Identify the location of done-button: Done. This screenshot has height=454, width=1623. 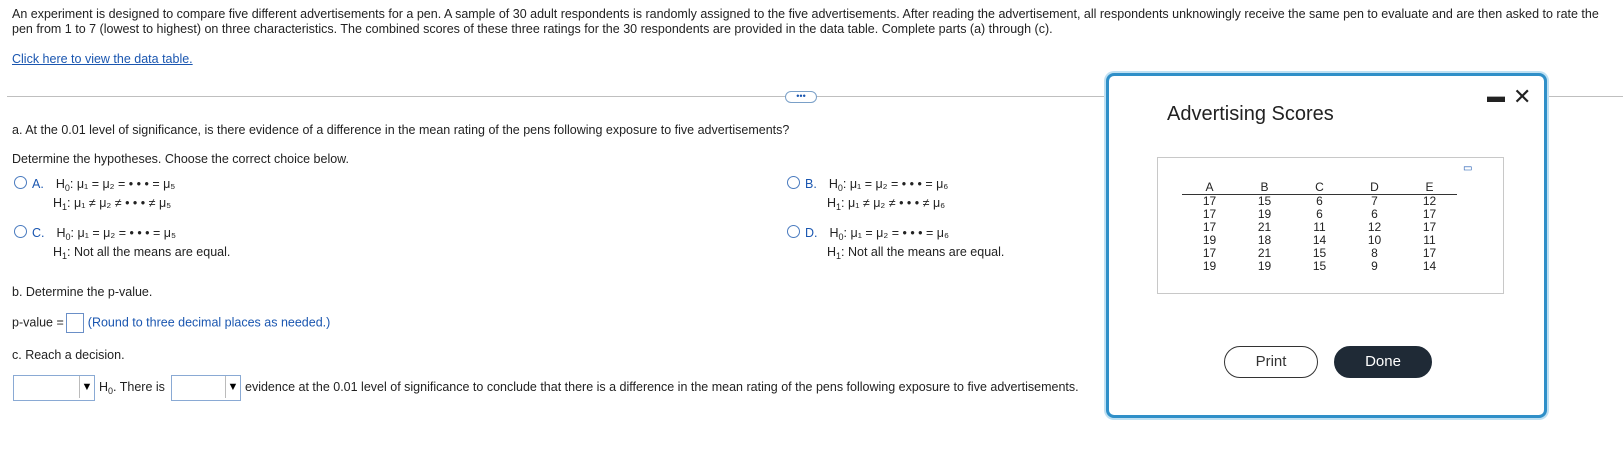
(1383, 362).